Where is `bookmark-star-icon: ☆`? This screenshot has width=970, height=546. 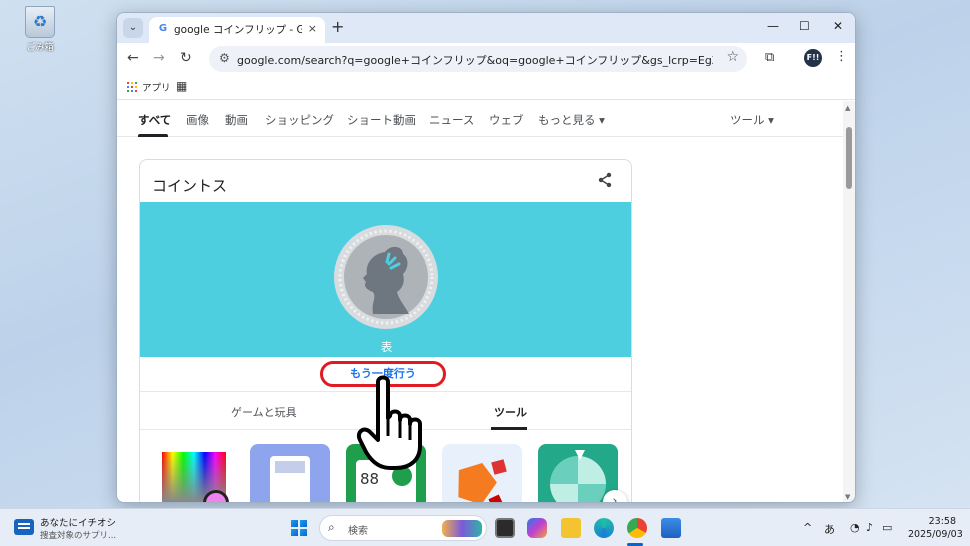 bookmark-star-icon: ☆ is located at coordinates (732, 57).